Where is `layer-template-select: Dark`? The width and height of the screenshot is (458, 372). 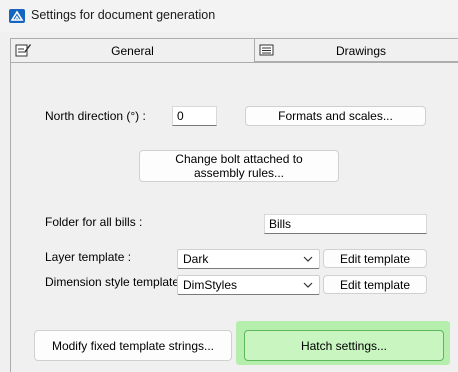 layer-template-select: Dark is located at coordinates (248, 259).